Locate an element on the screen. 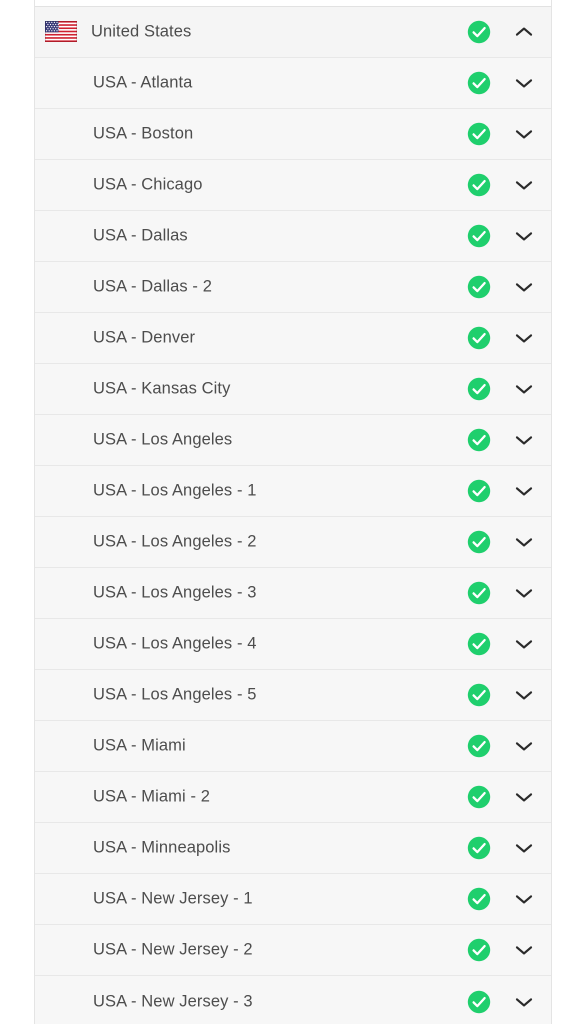 The image size is (566, 1024). country-name: United States is located at coordinates (141, 31).